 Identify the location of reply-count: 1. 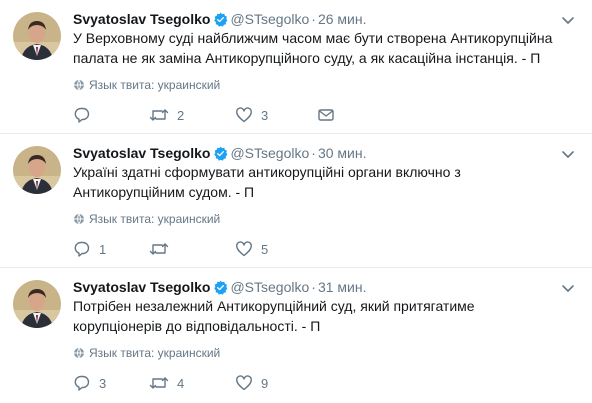
(103, 249).